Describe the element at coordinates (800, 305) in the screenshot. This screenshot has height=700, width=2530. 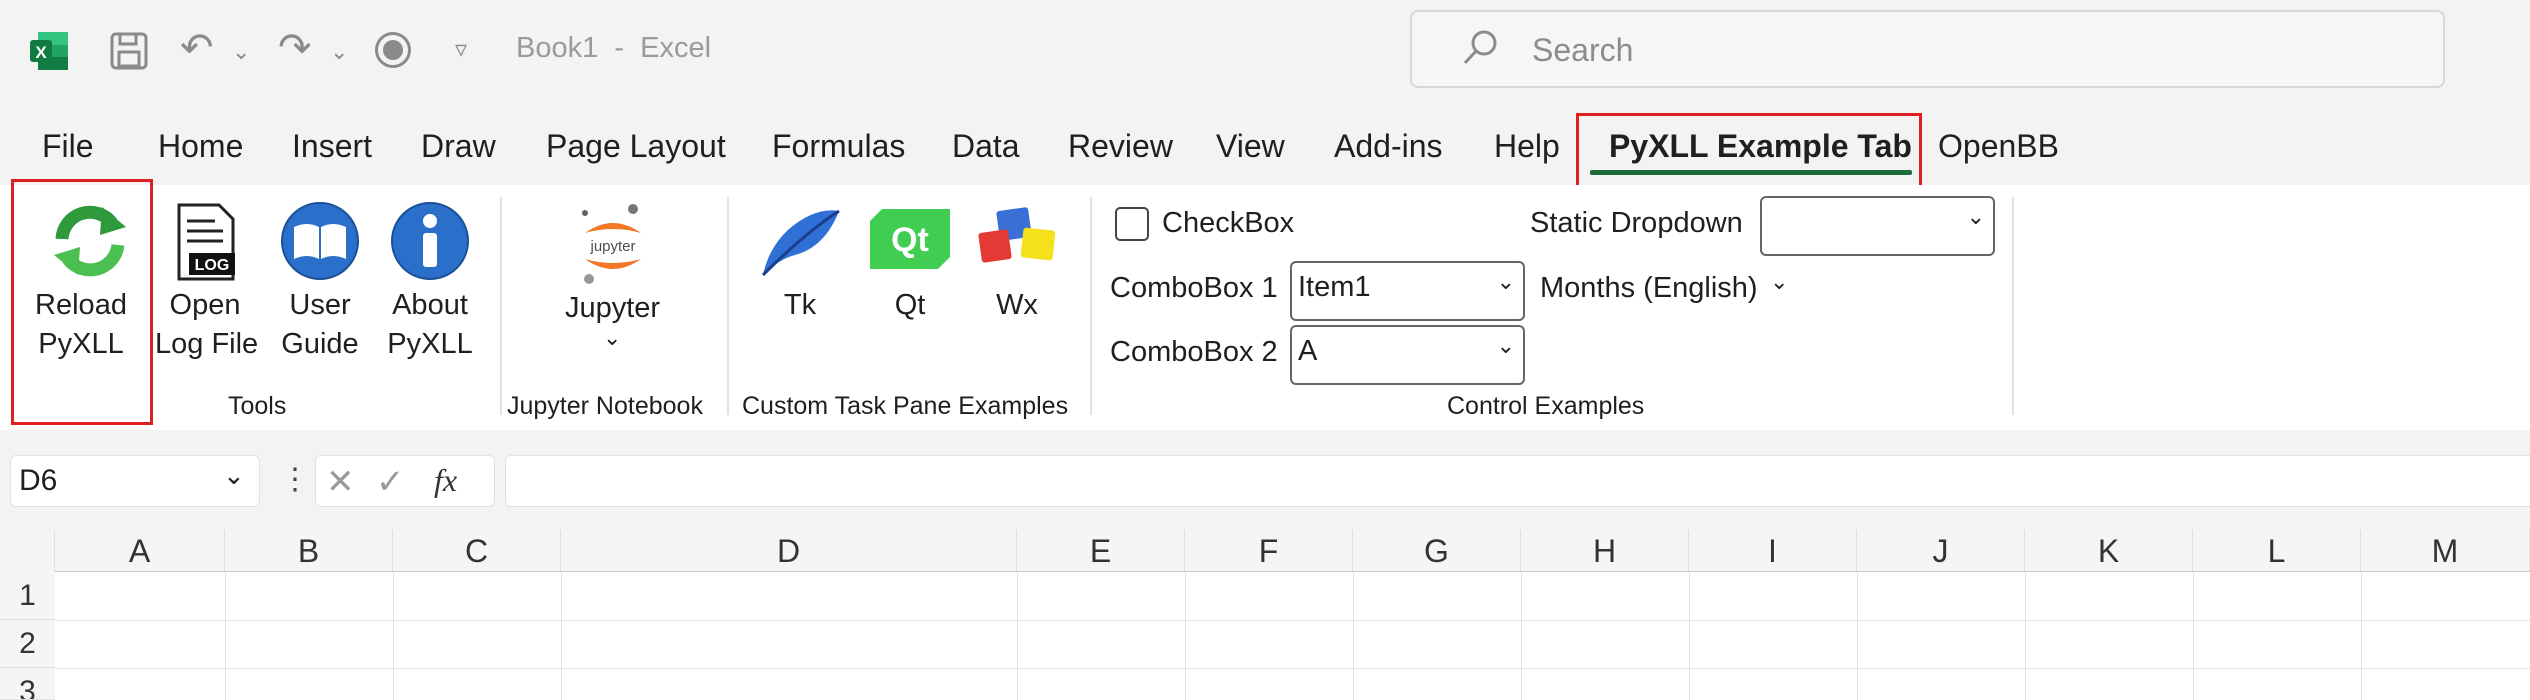
I see `tk-label: Tk` at that location.